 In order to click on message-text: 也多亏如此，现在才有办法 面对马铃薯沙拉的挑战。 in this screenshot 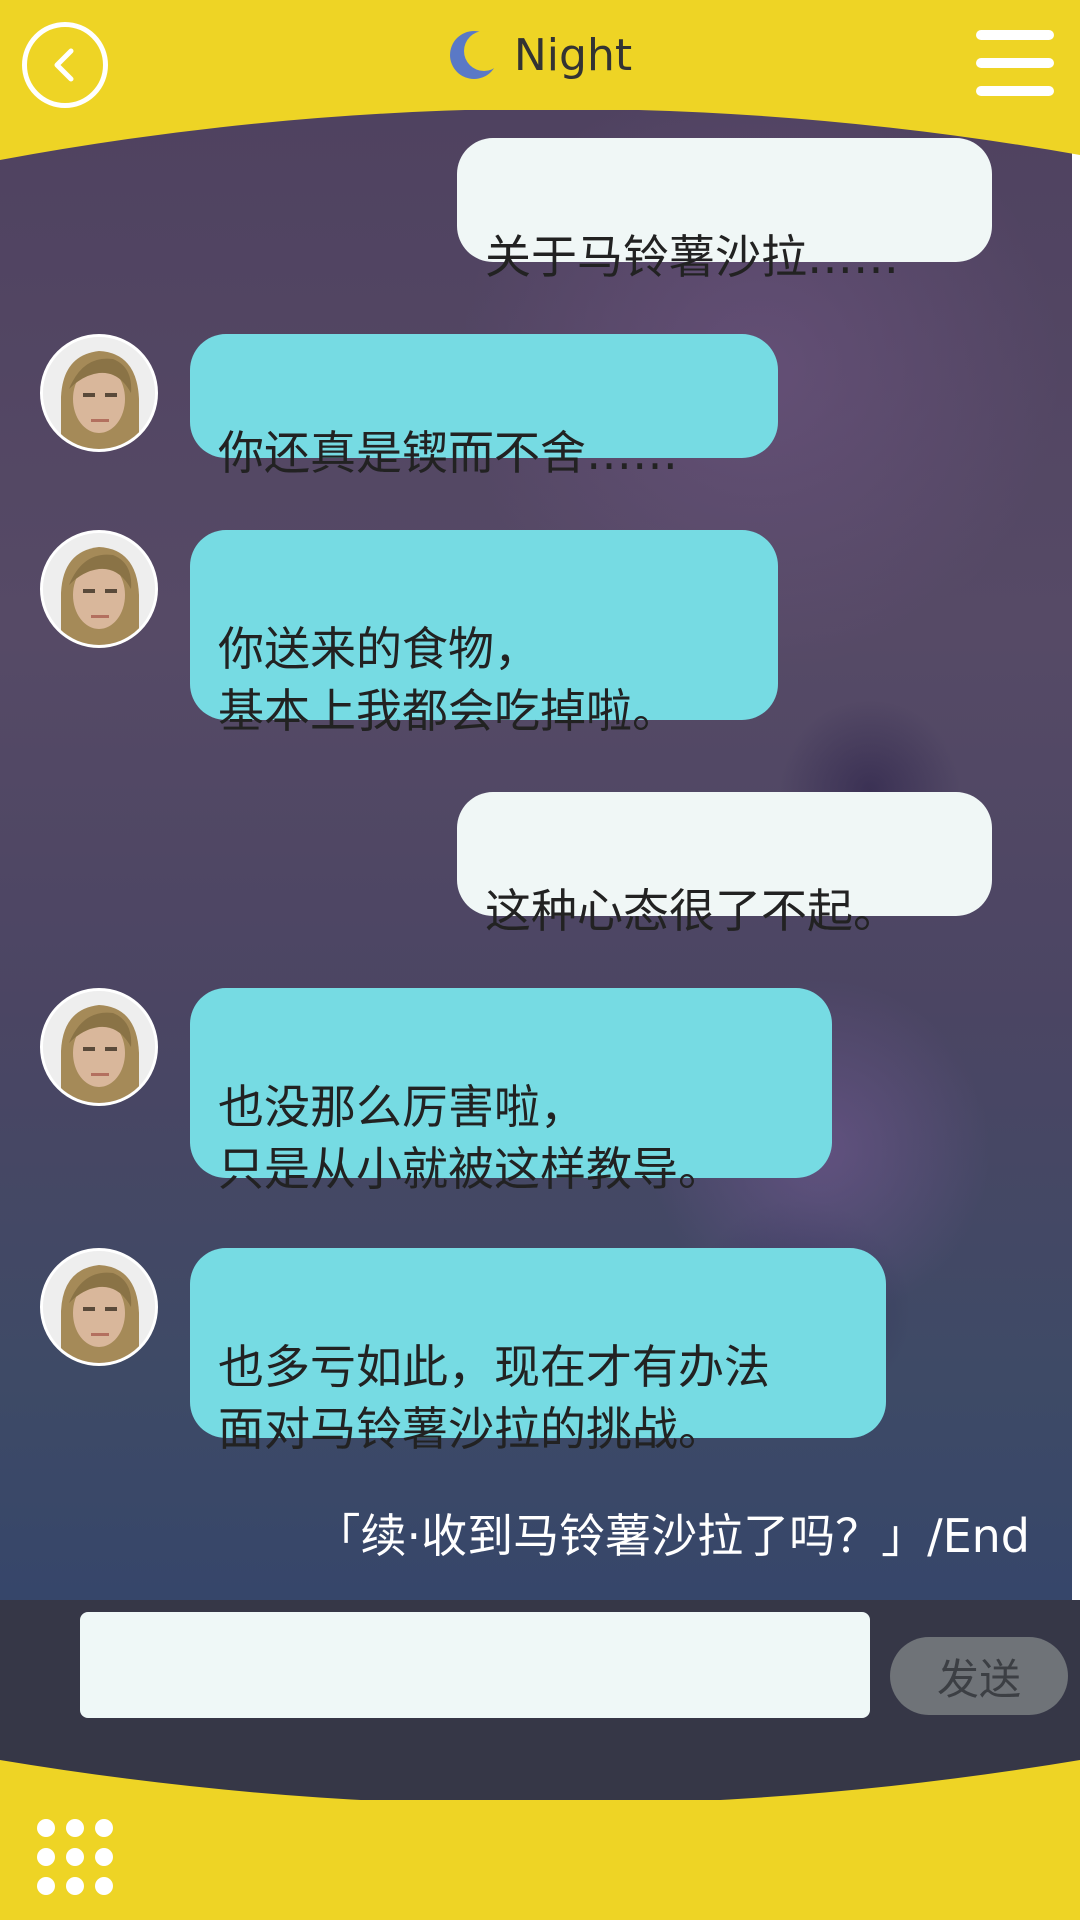, I will do `click(494, 1398)`.